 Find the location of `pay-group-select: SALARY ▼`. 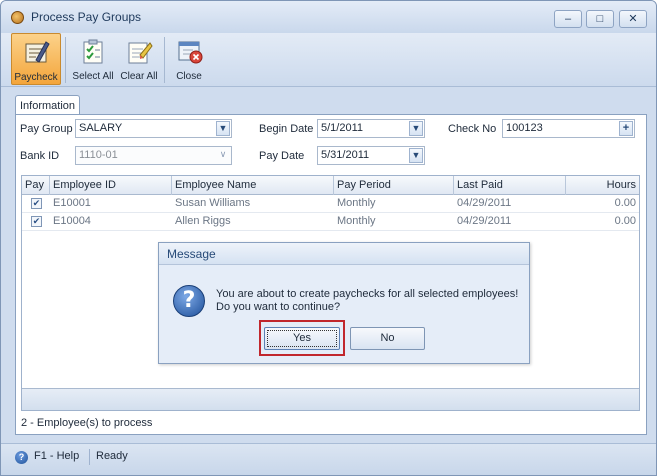

pay-group-select: SALARY ▼ is located at coordinates (153, 128).